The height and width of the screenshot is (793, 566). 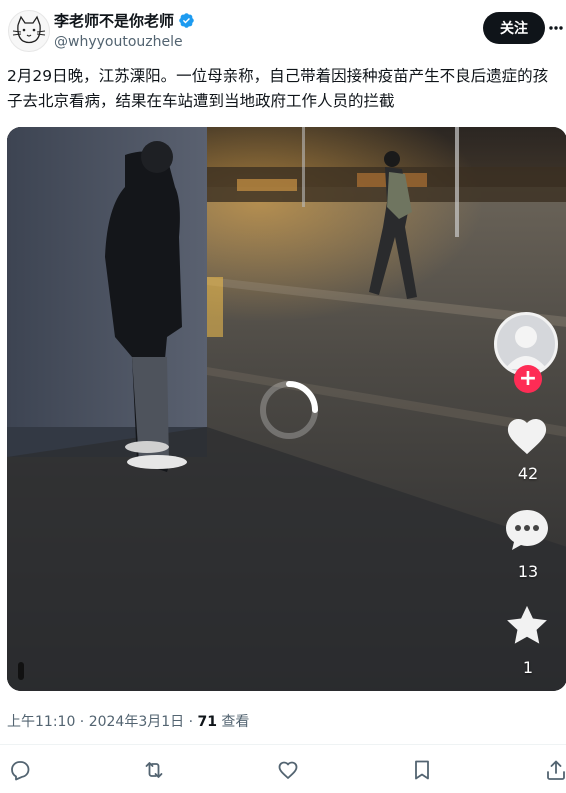 I want to click on retweet-icon, so click(x=154, y=770).